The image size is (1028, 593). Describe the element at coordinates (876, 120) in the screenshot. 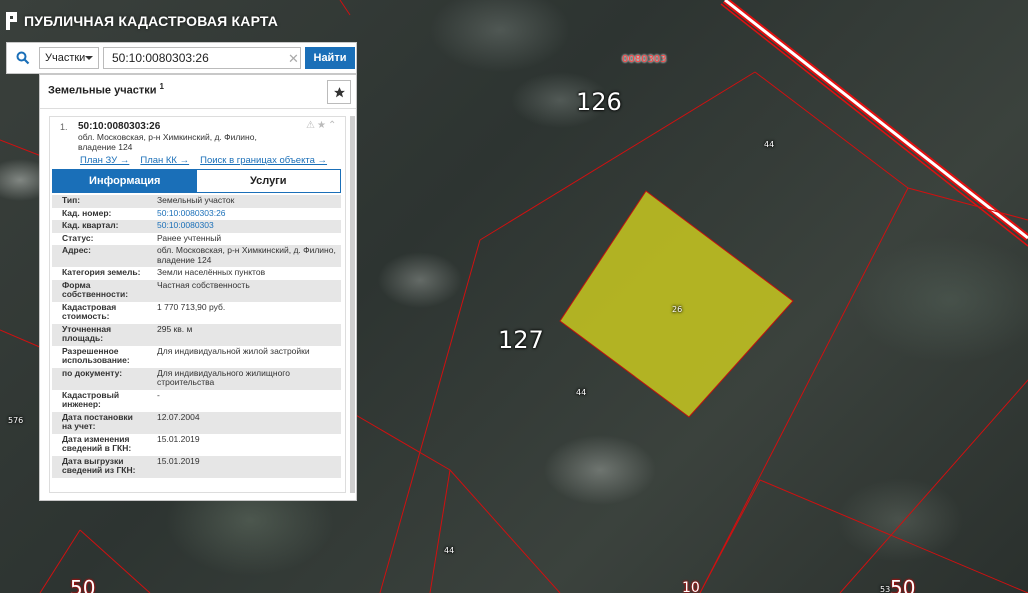

I see `road-line-inner` at that location.